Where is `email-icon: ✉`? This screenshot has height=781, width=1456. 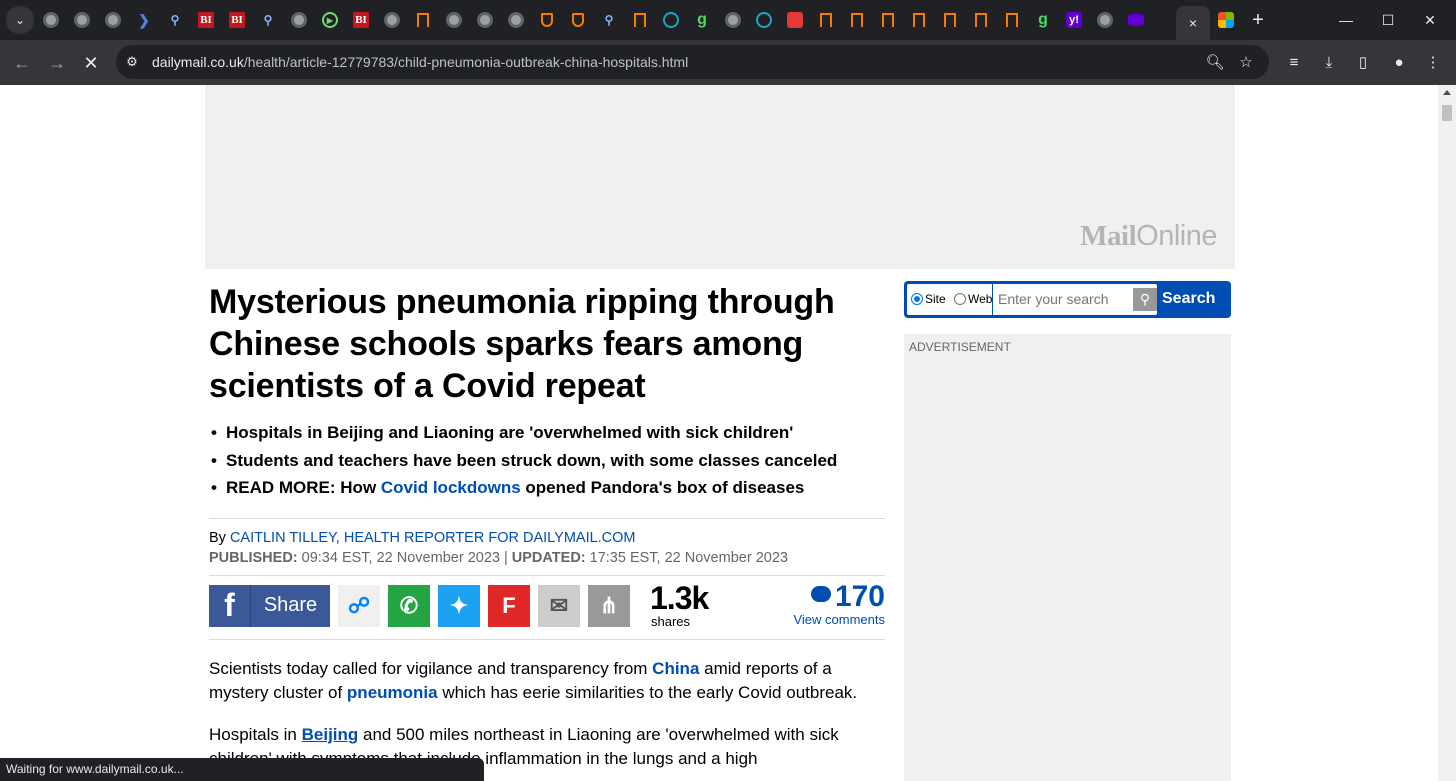
email-icon: ✉ is located at coordinates (559, 605).